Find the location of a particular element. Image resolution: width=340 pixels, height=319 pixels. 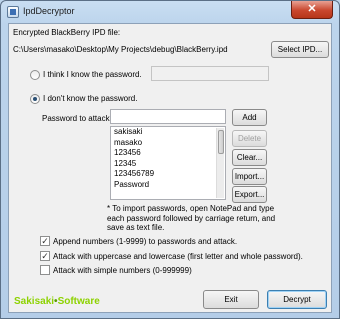

password-to-attack-input is located at coordinates (168, 116).